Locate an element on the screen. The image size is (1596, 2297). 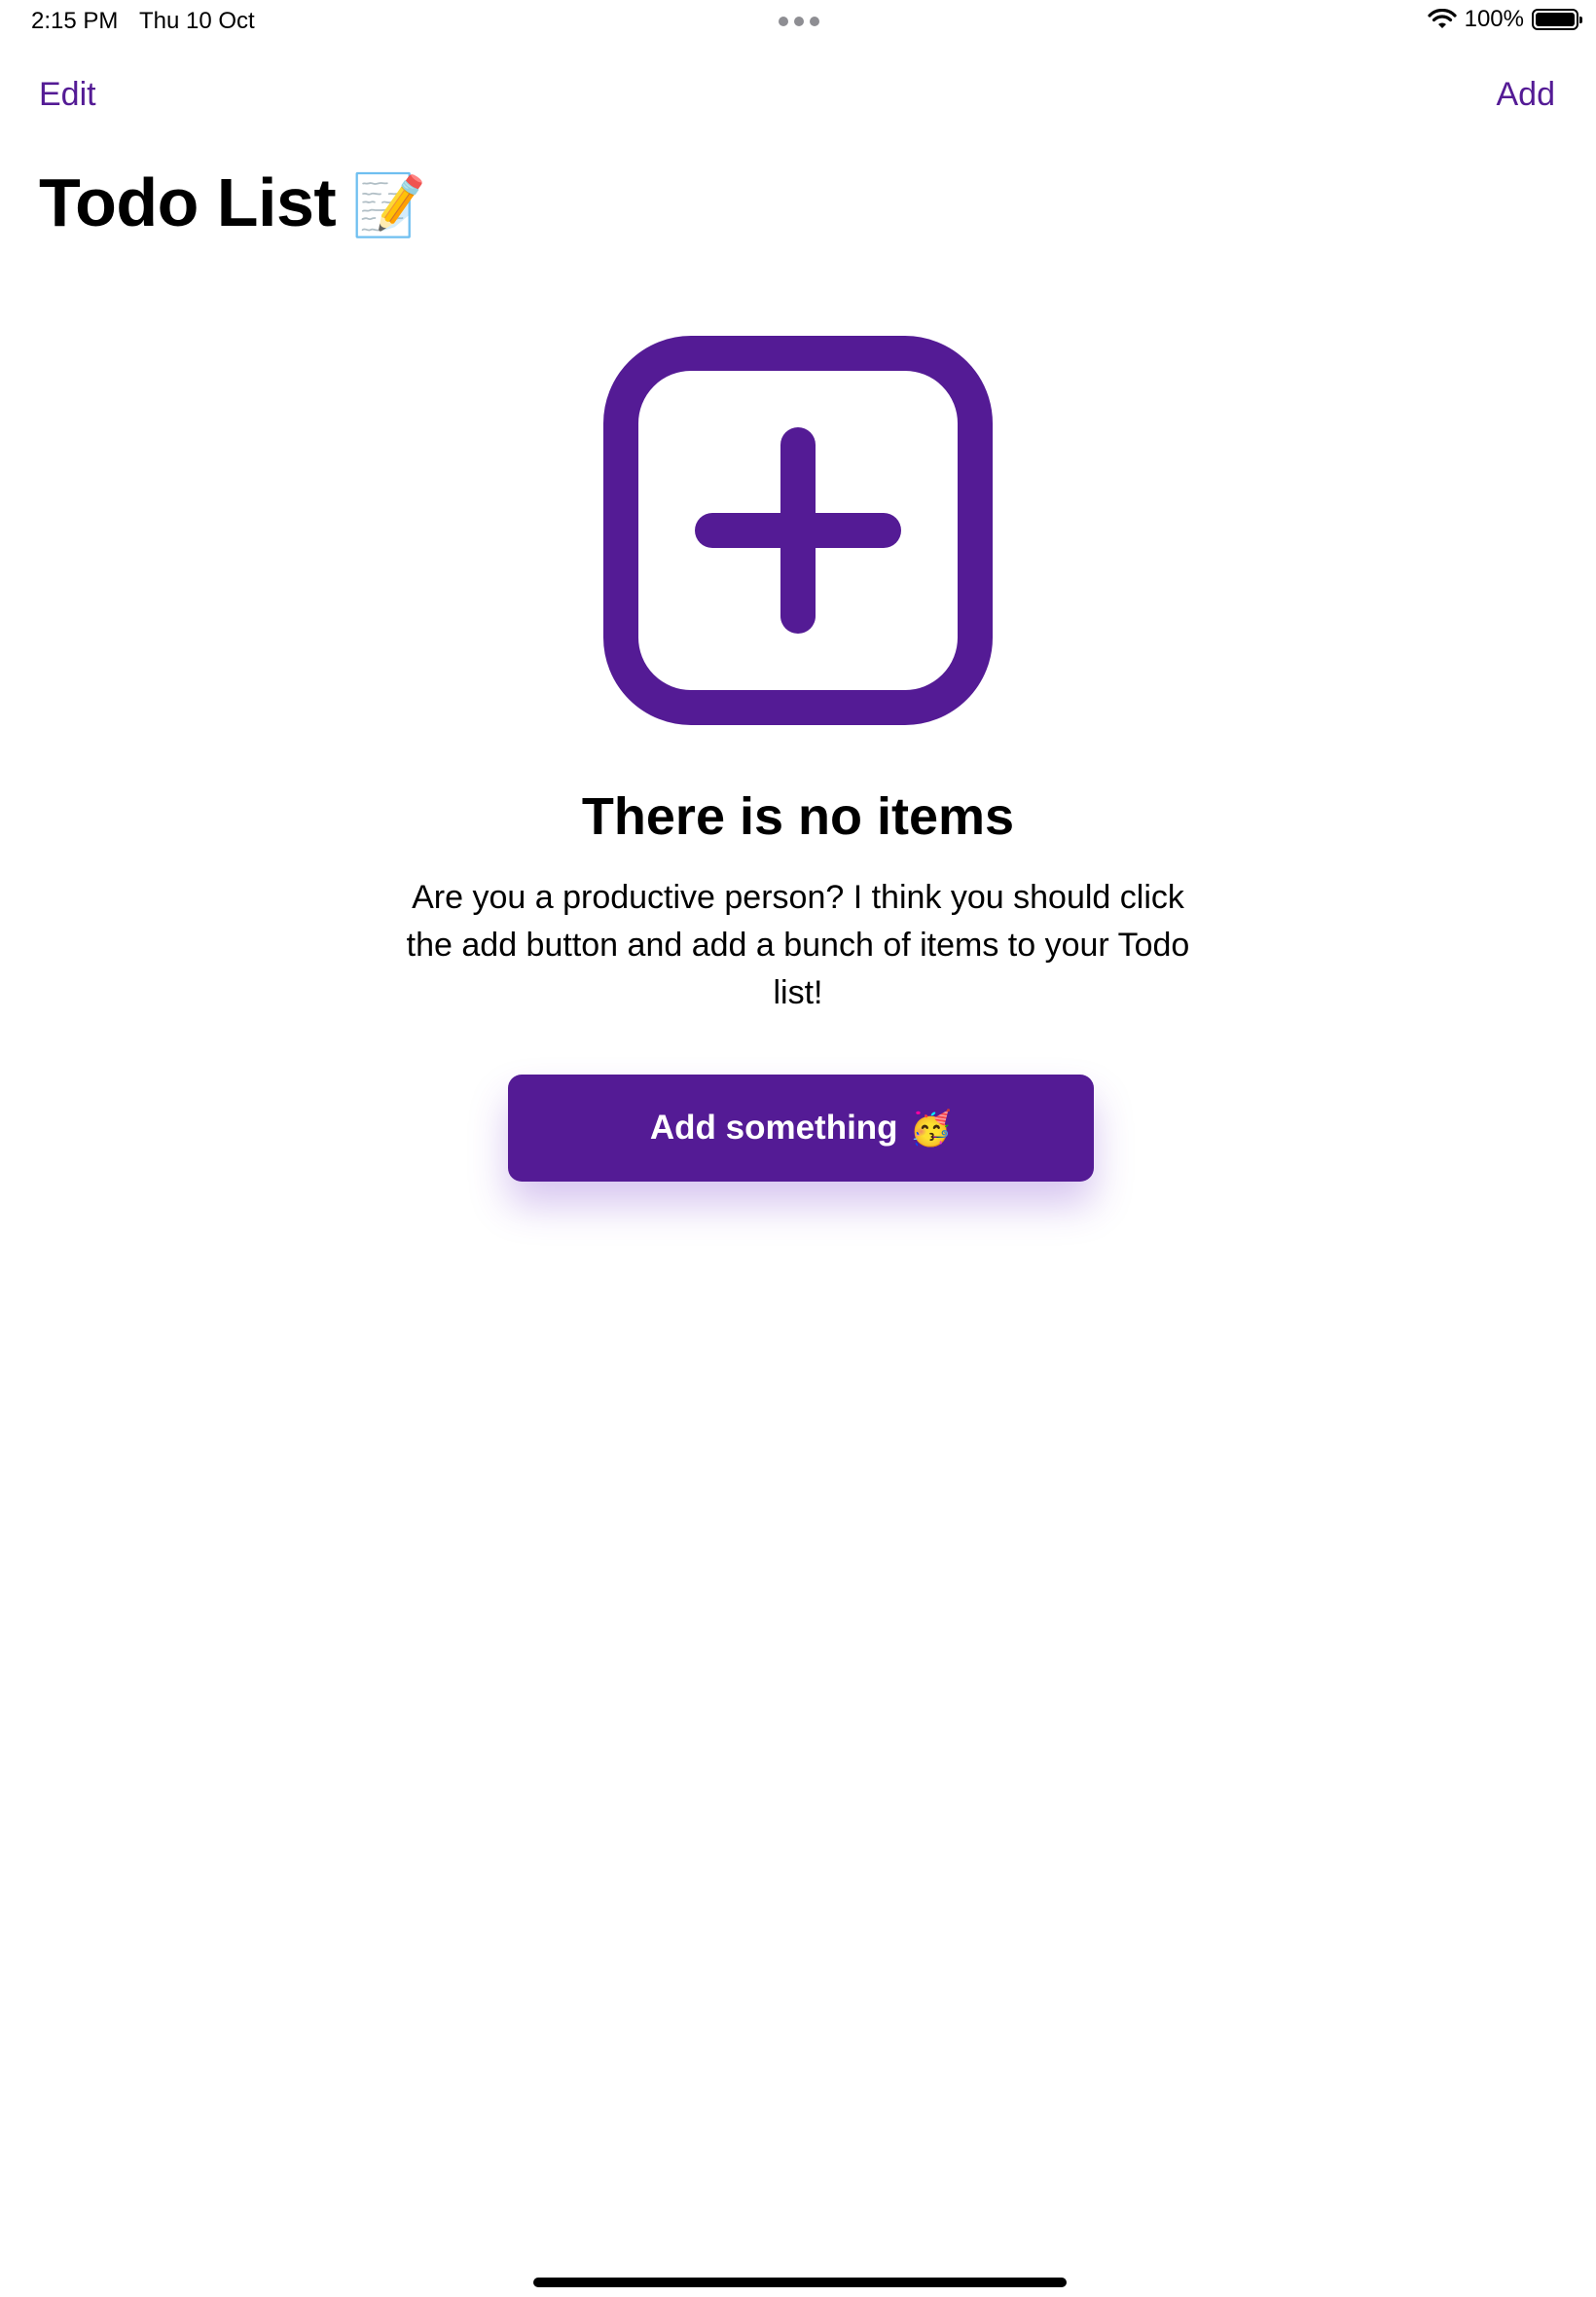
wifi-icon is located at coordinates (1443, 19).